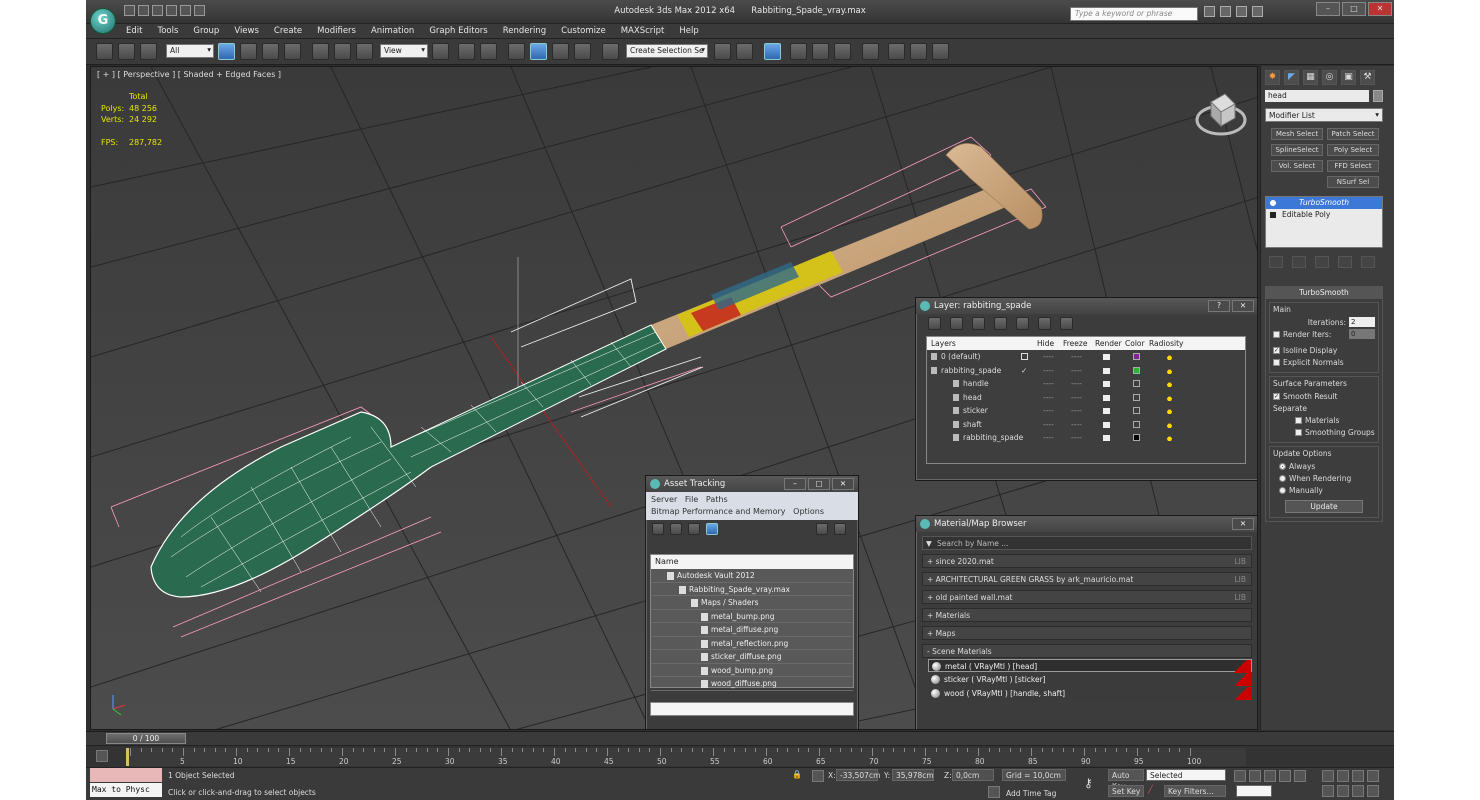 Image resolution: width=1480 pixels, height=800 pixels. What do you see at coordinates (206, 31) in the screenshot?
I see `menu-group: Group` at bounding box center [206, 31].